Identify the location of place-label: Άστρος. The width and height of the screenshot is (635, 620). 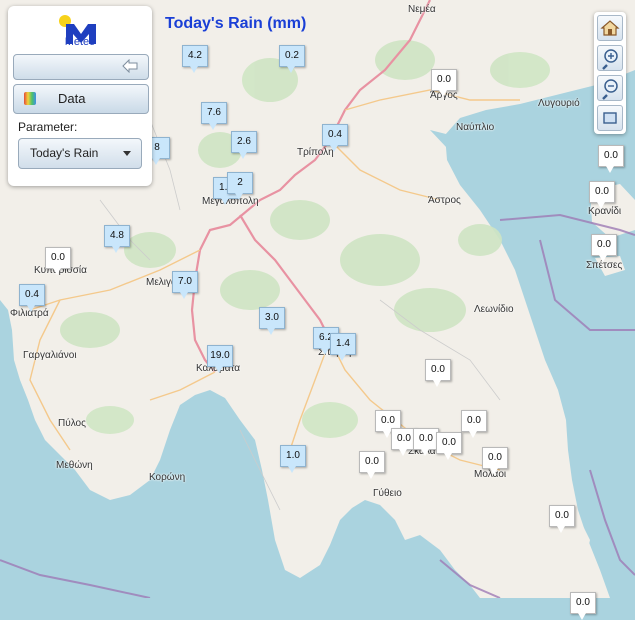
(444, 200).